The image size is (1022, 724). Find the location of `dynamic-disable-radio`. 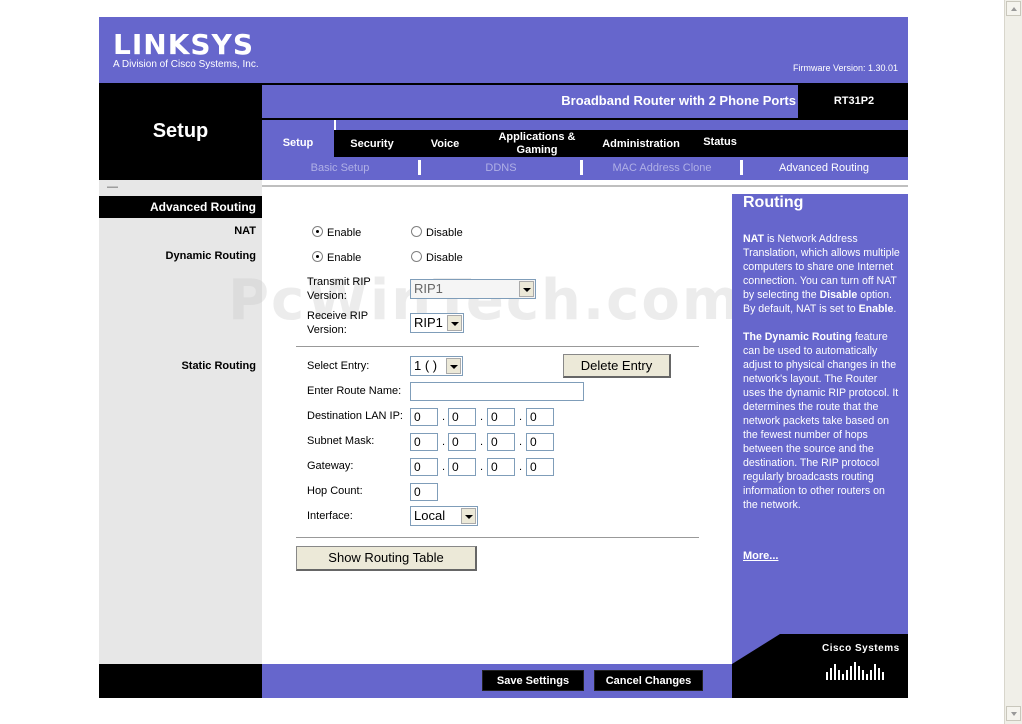

dynamic-disable-radio is located at coordinates (416, 256).